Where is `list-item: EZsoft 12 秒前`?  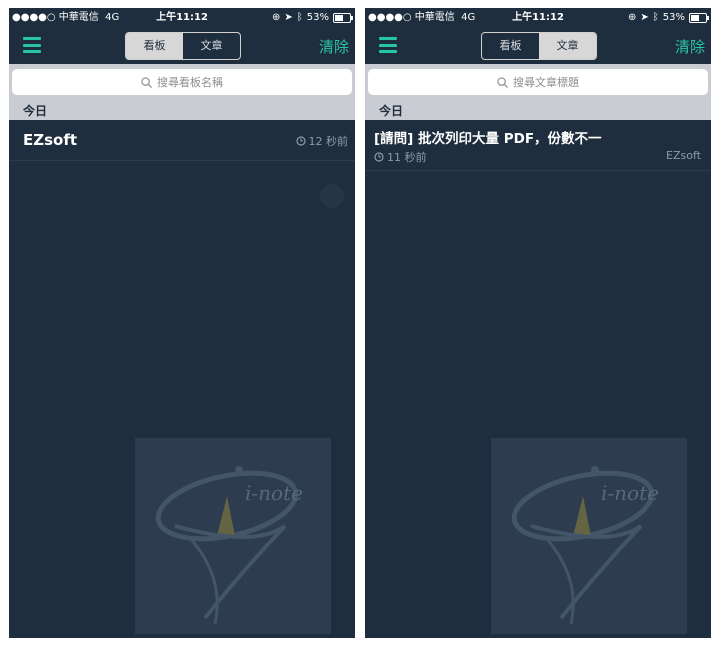 list-item: EZsoft 12 秒前 is located at coordinates (182, 140).